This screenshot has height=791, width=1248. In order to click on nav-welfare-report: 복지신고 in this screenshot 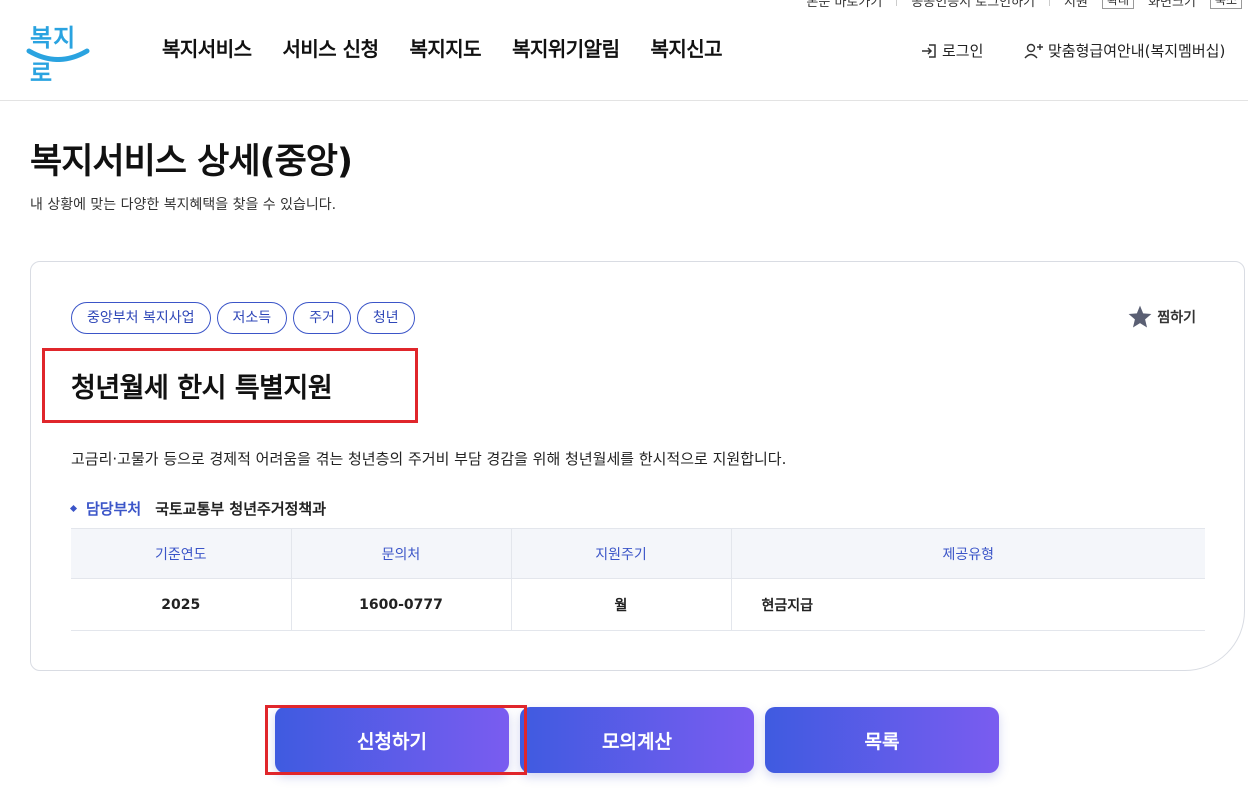, I will do `click(686, 47)`.